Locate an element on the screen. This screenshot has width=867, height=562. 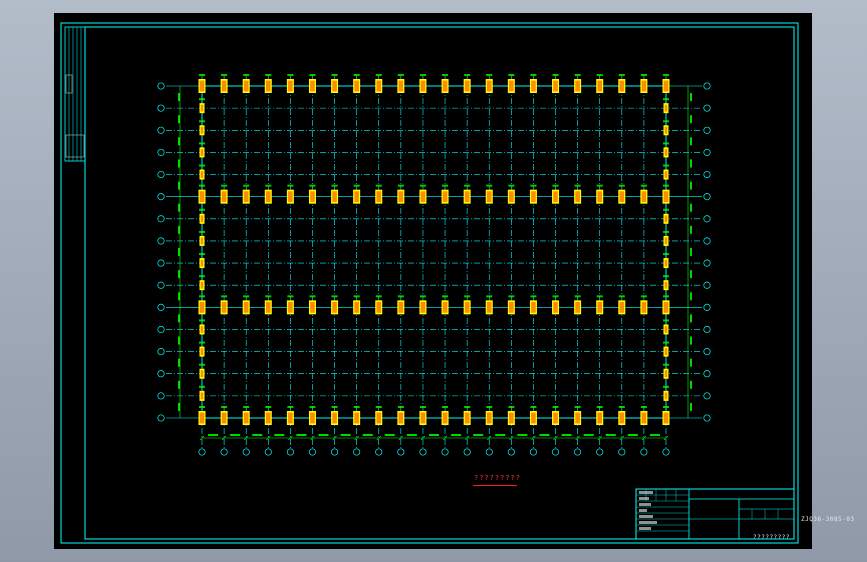
title-block-label is located at coordinates (644, 498).